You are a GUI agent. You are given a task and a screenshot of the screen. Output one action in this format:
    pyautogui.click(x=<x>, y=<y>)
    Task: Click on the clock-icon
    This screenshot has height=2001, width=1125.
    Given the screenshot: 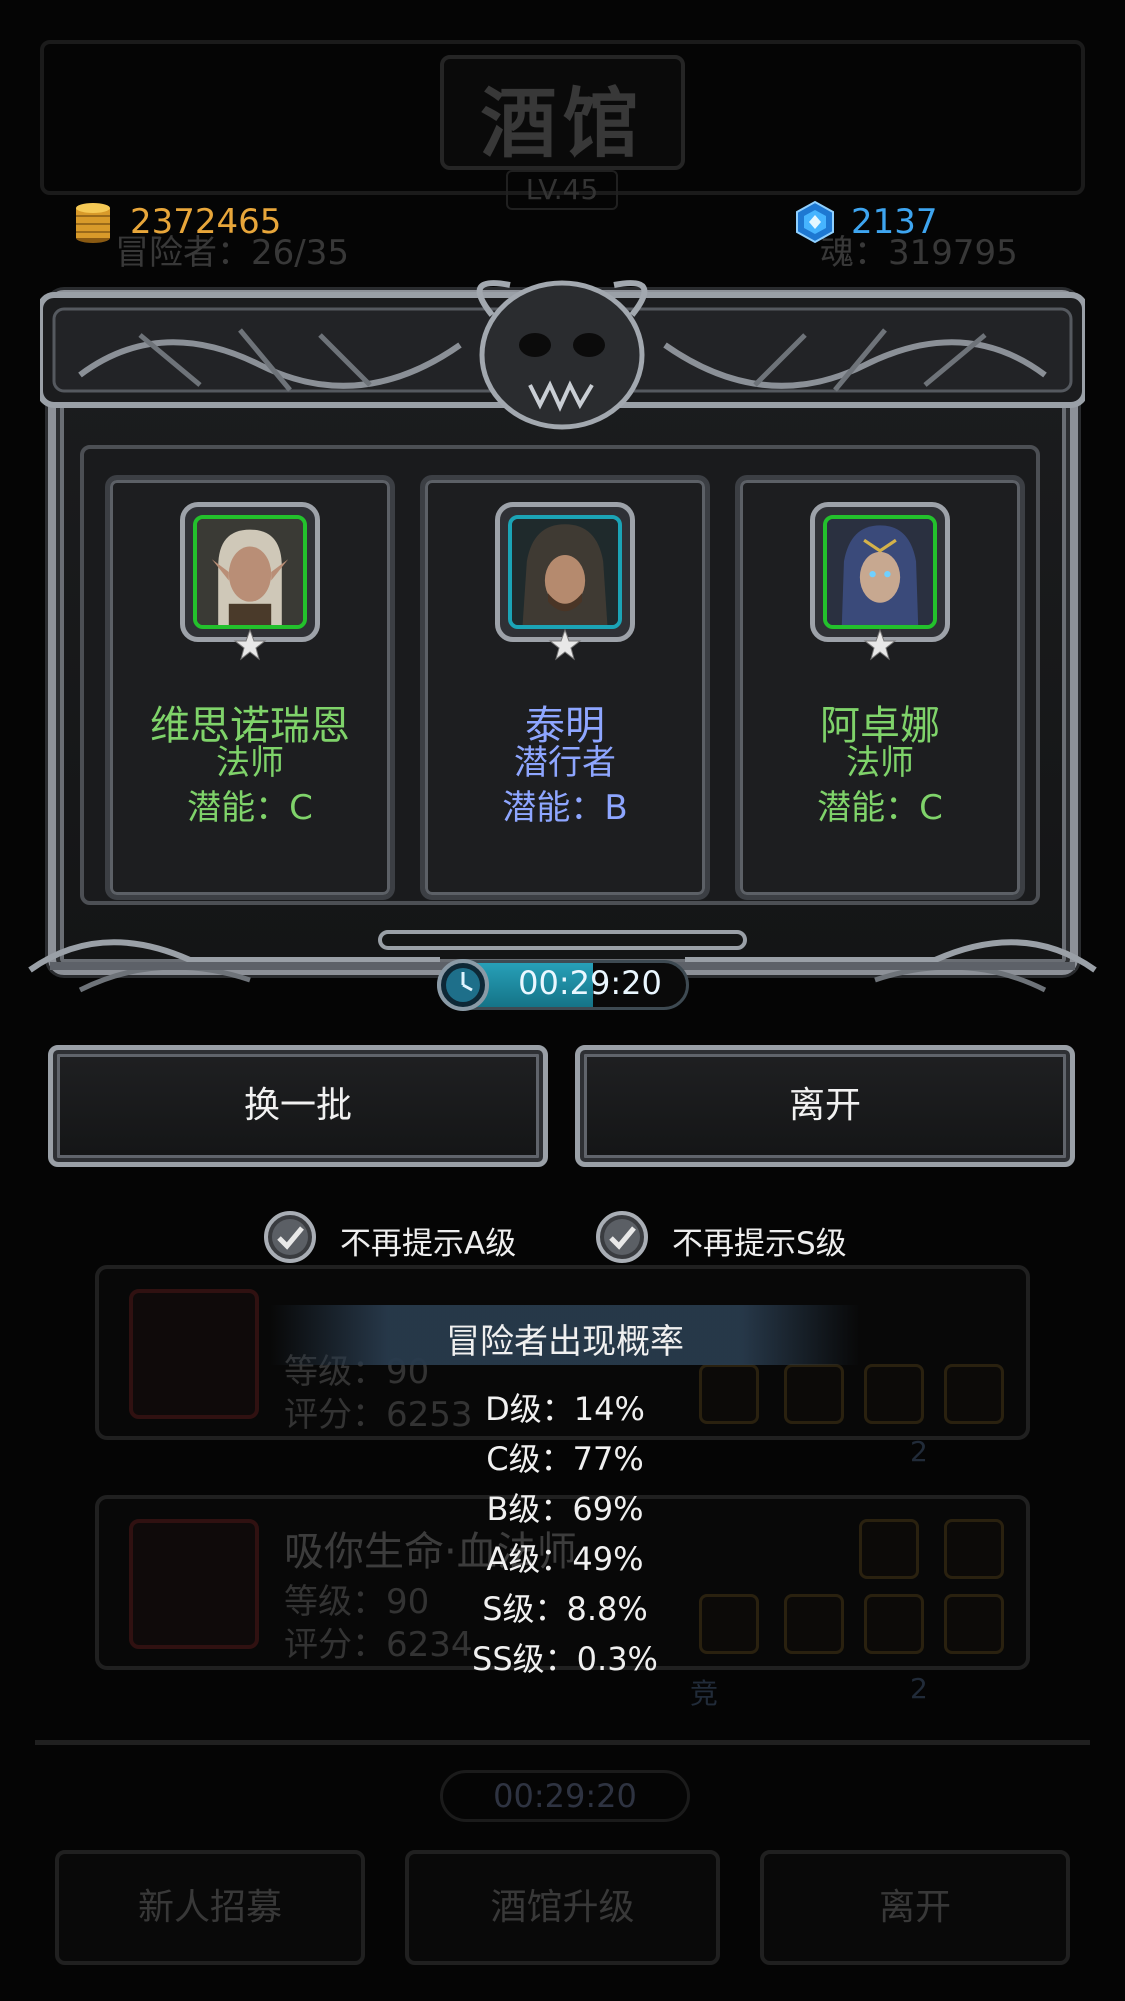 What is the action you would take?
    pyautogui.click(x=463, y=985)
    